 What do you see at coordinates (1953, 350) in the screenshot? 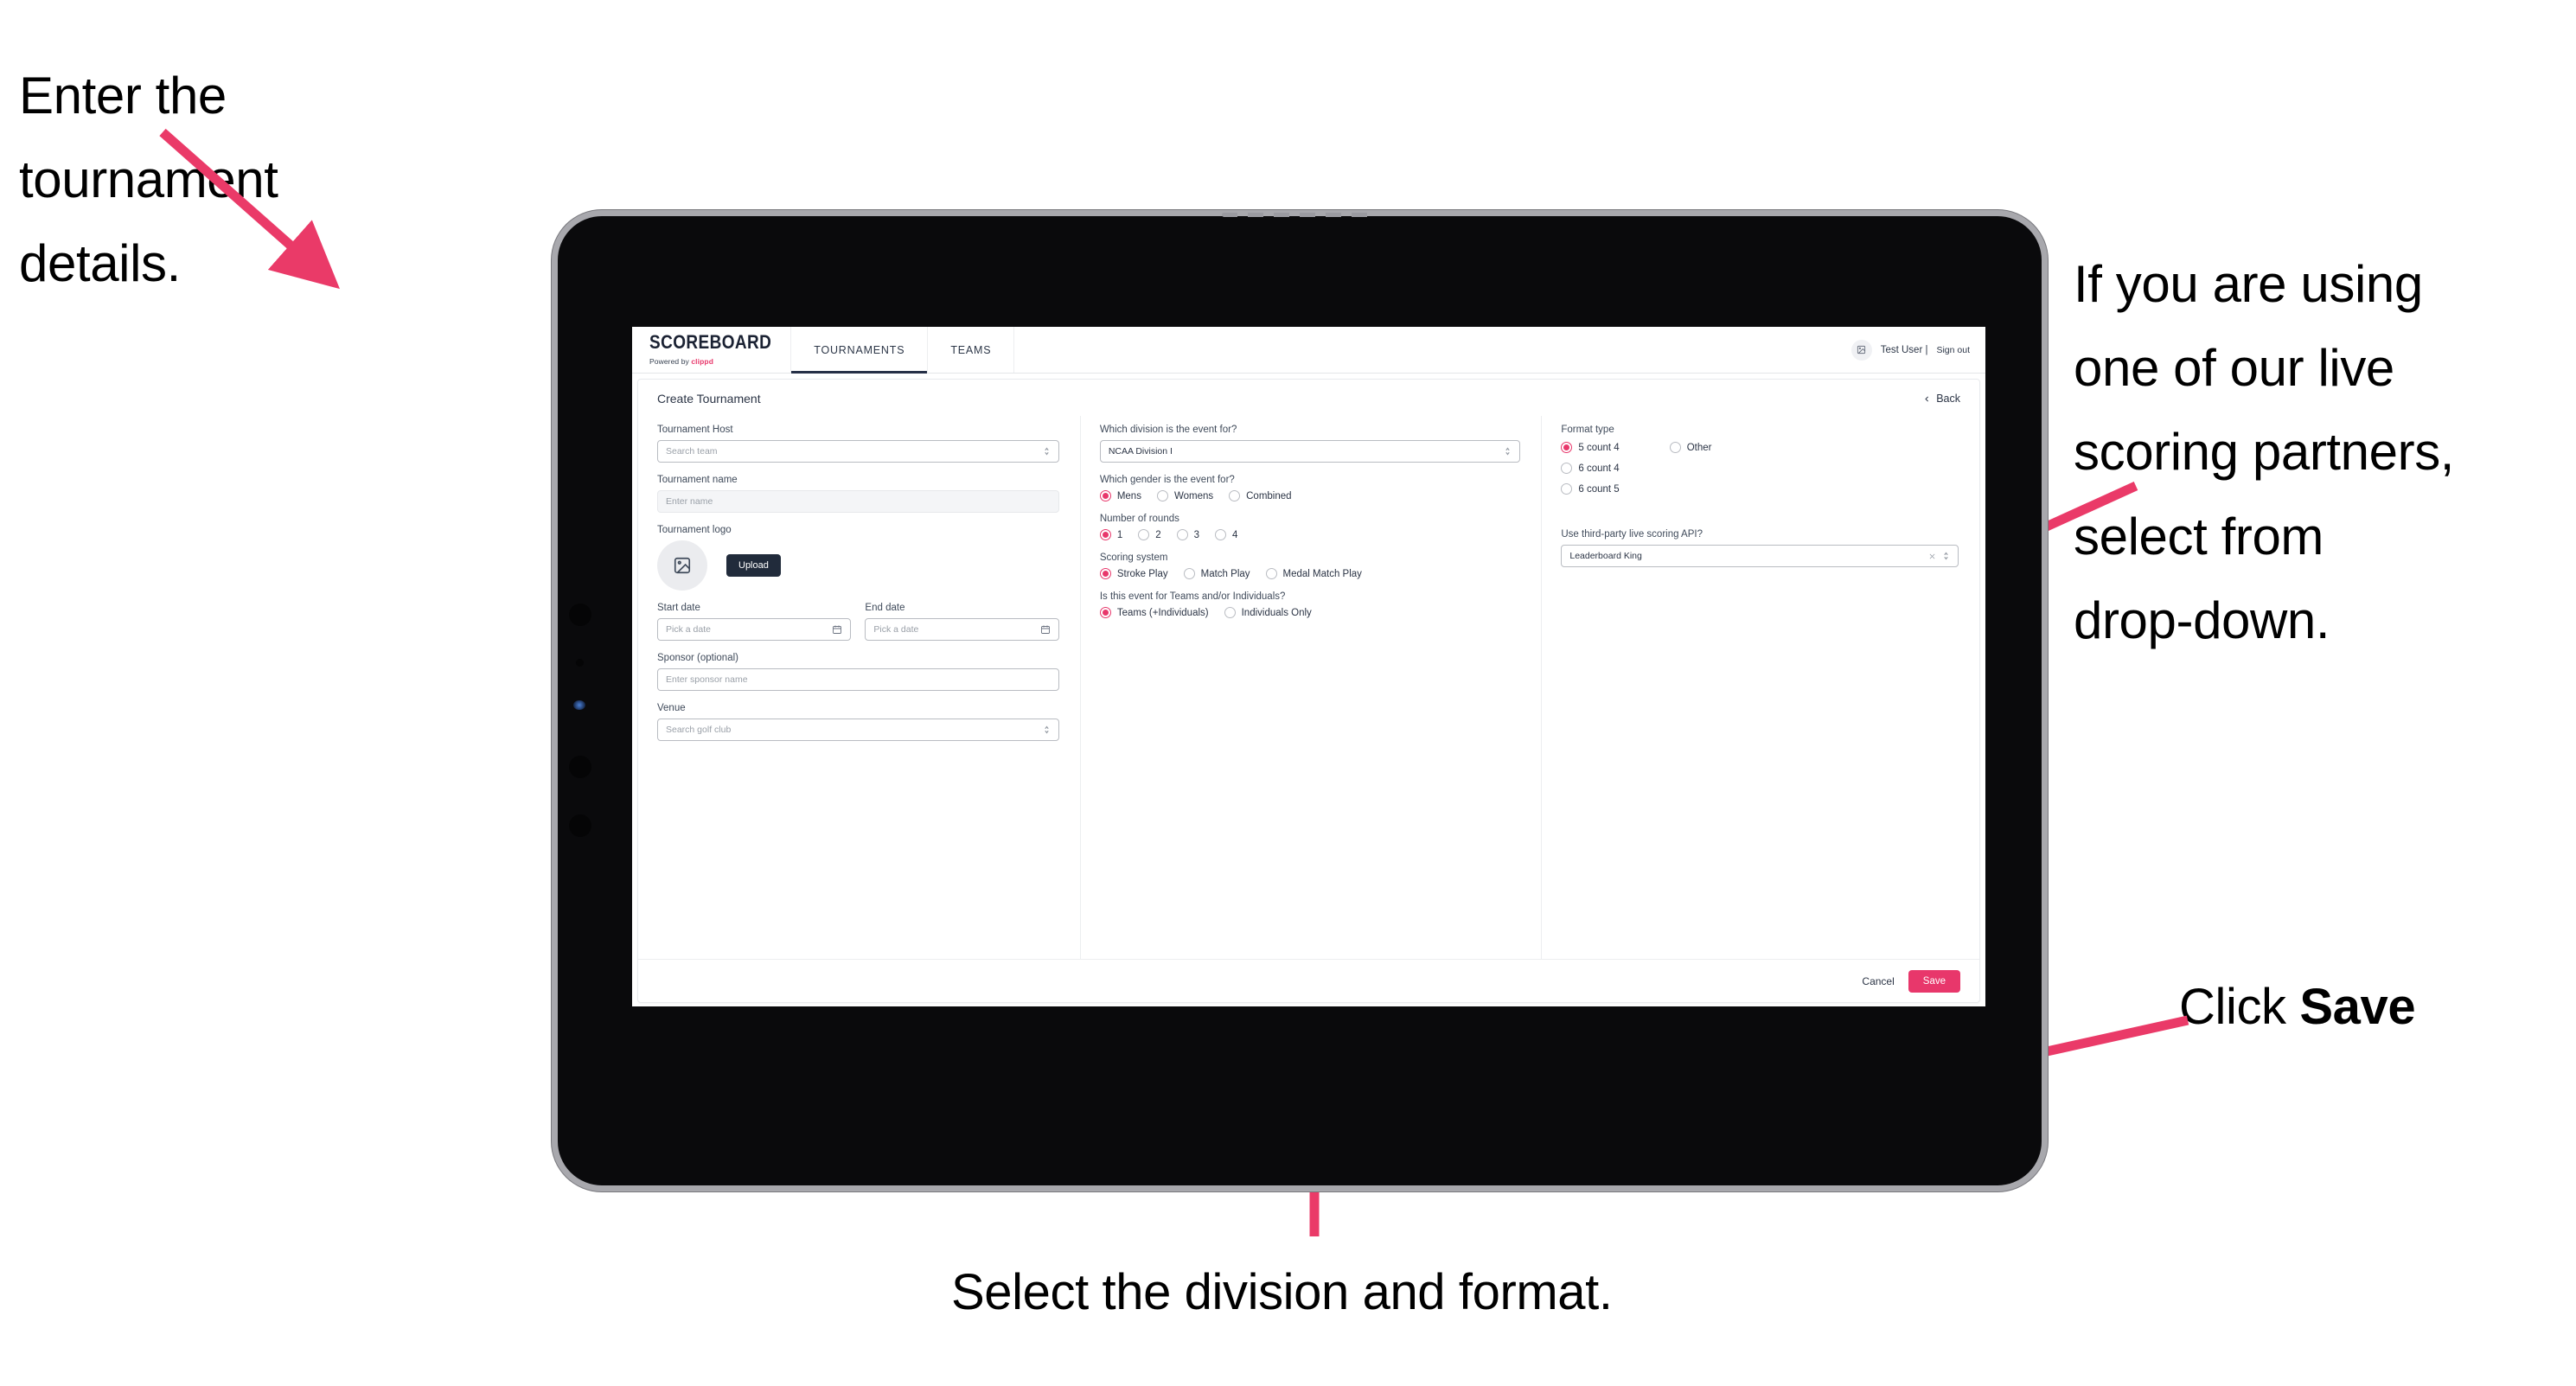
I see `sign-out-link: Sign out` at bounding box center [1953, 350].